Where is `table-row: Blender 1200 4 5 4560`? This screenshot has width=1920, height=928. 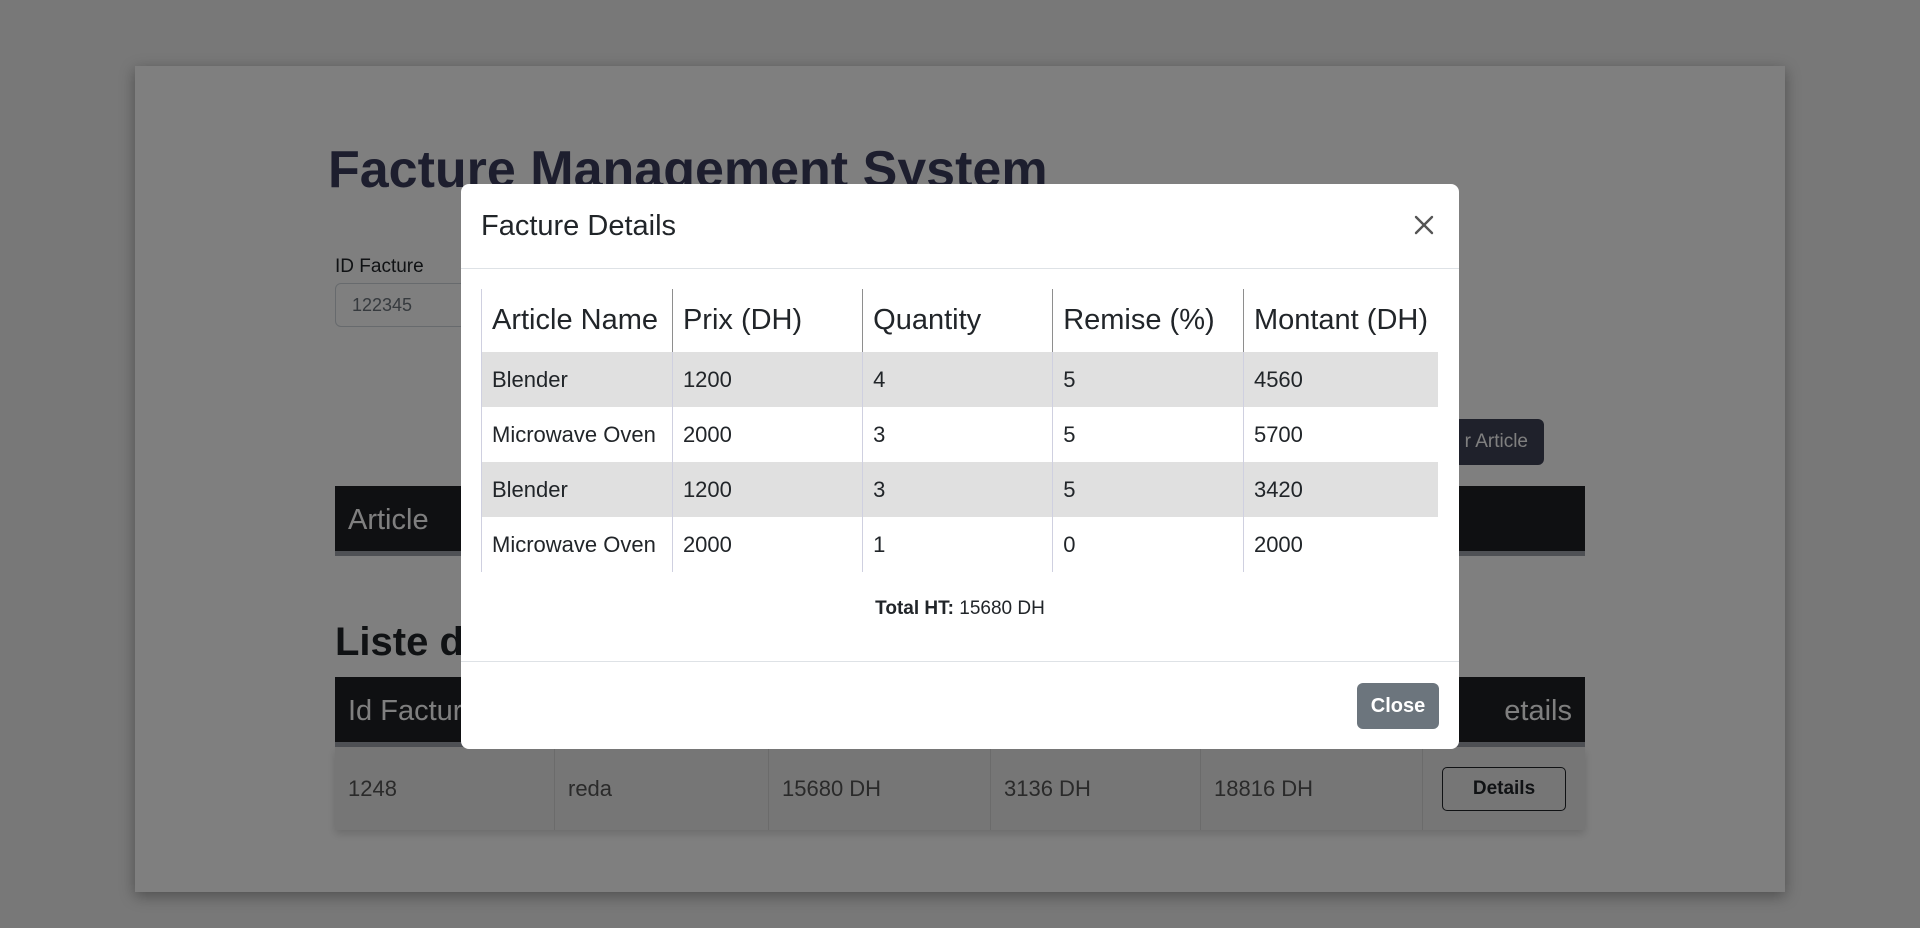
table-row: Blender 1200 4 5 4560 is located at coordinates (959, 379).